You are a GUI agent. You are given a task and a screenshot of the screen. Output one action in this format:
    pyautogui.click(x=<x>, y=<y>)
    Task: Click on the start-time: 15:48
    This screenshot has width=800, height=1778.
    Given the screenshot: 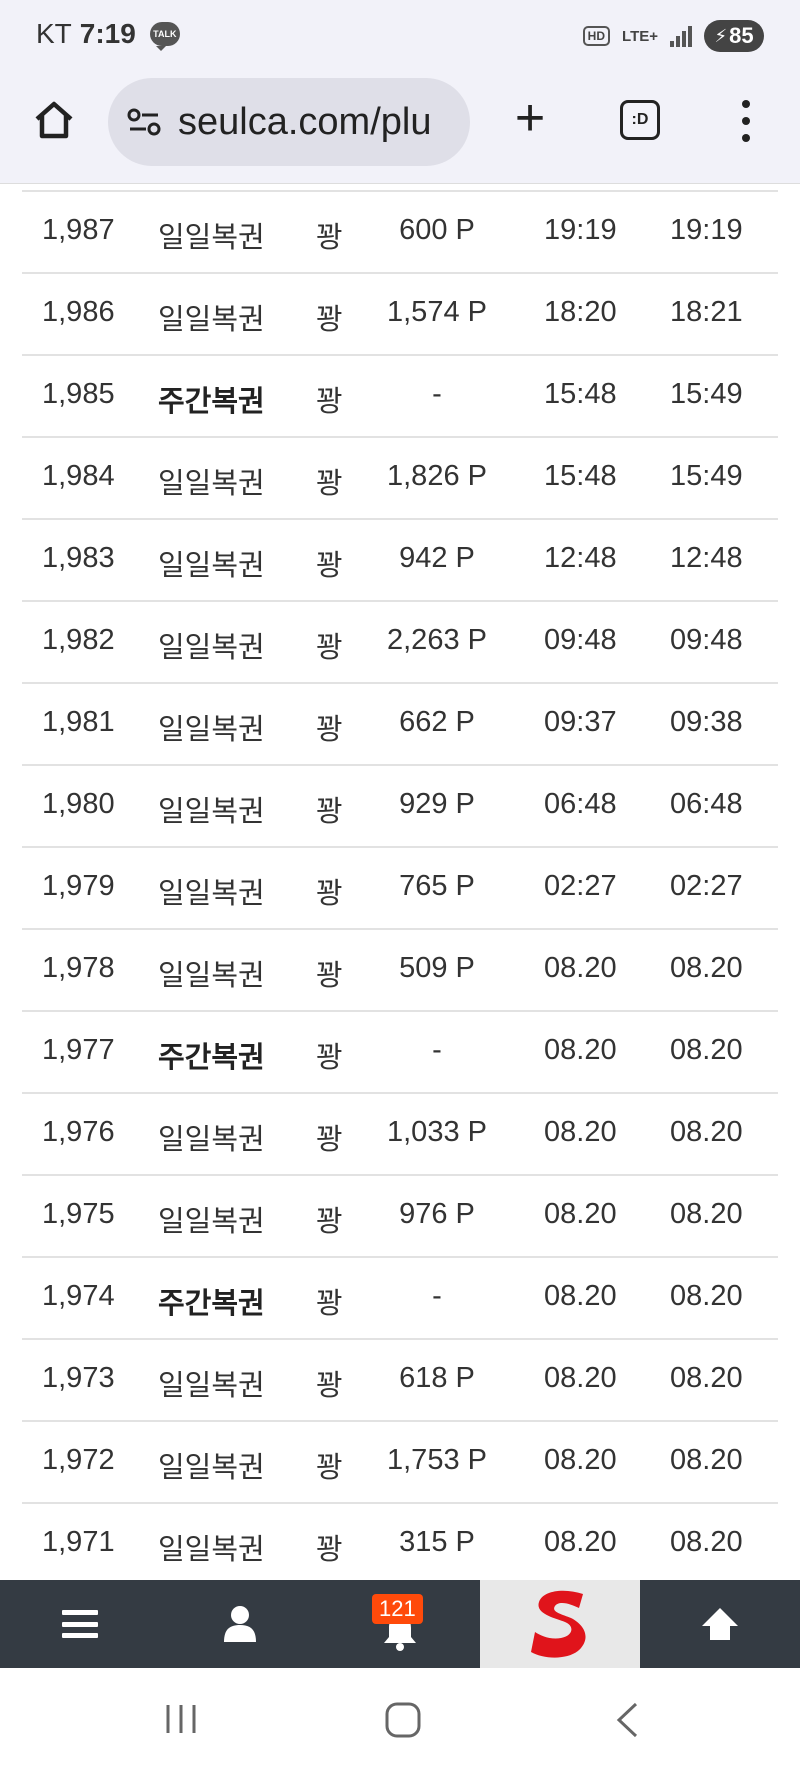 What is the action you would take?
    pyautogui.click(x=580, y=476)
    